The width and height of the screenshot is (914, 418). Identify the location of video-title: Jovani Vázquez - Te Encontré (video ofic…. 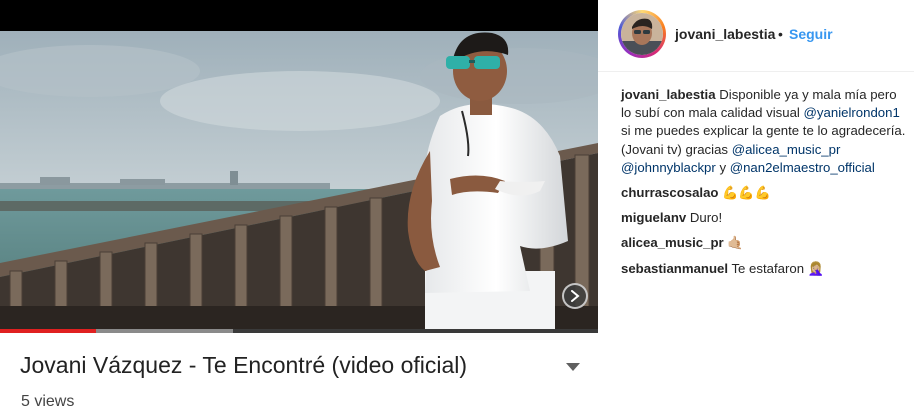
(244, 365).